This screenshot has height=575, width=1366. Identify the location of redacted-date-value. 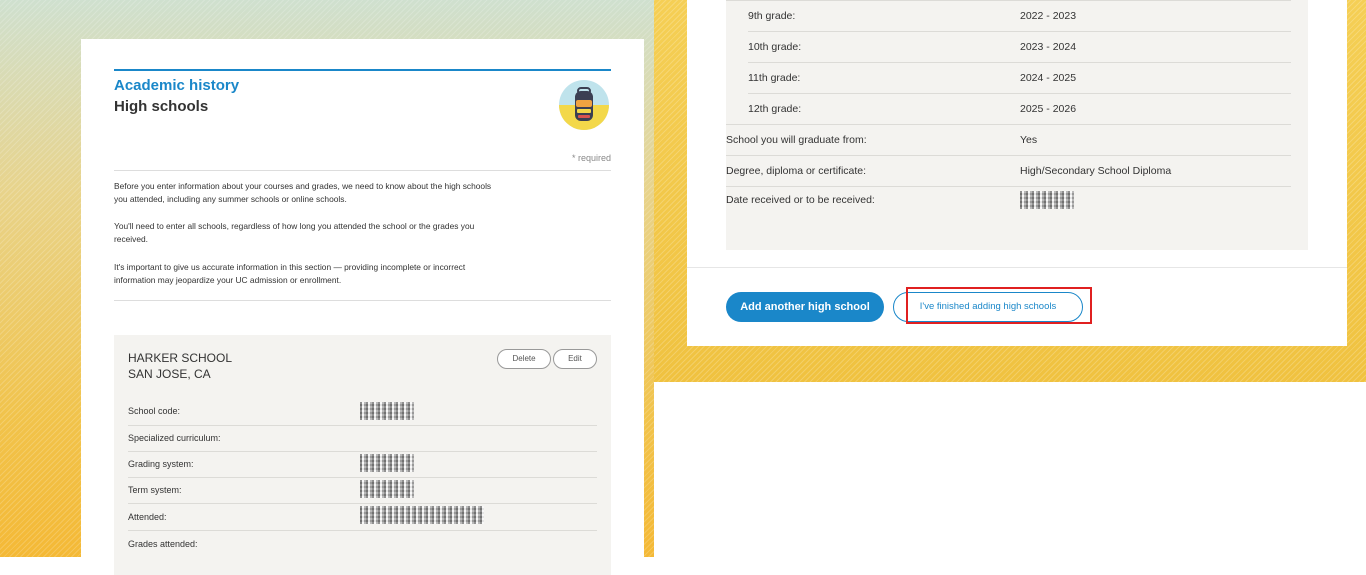
(1047, 200).